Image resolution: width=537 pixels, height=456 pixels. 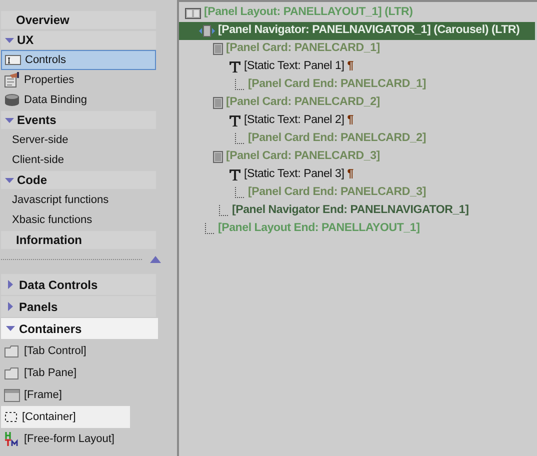 I want to click on section-header: Events, so click(x=78, y=120).